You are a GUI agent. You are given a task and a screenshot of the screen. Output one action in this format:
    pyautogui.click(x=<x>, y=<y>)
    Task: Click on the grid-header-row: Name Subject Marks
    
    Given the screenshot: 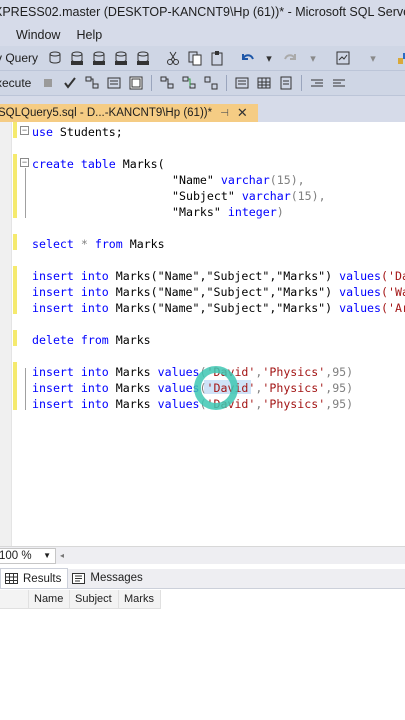 What is the action you would take?
    pyautogui.click(x=80, y=599)
    